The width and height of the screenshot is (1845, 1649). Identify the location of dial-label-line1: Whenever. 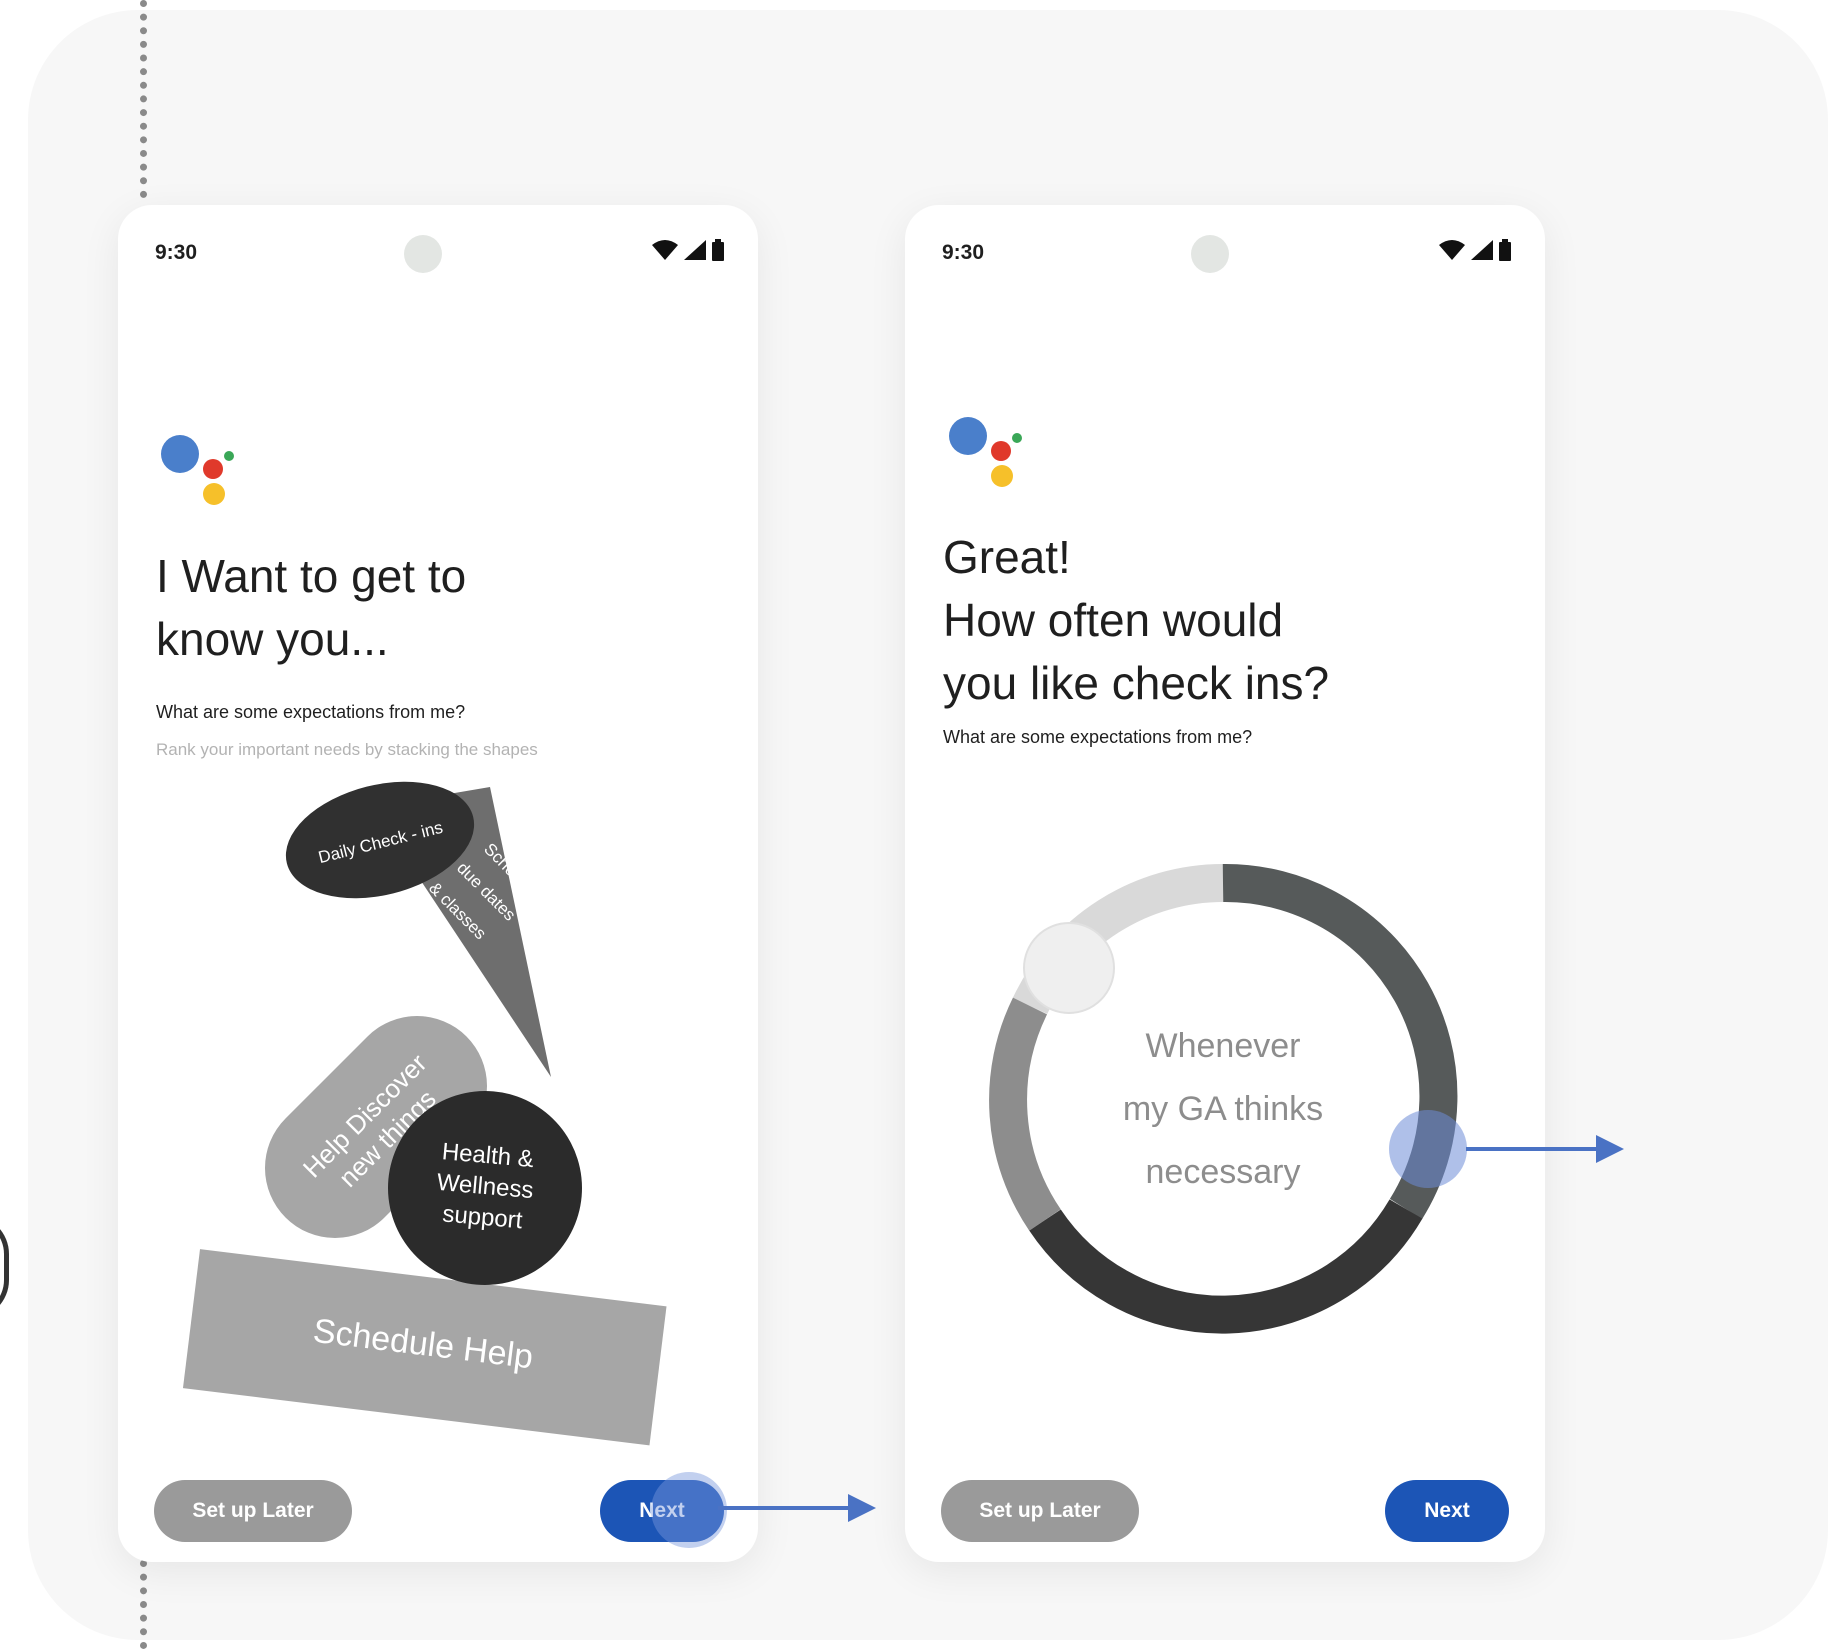
(1223, 1046).